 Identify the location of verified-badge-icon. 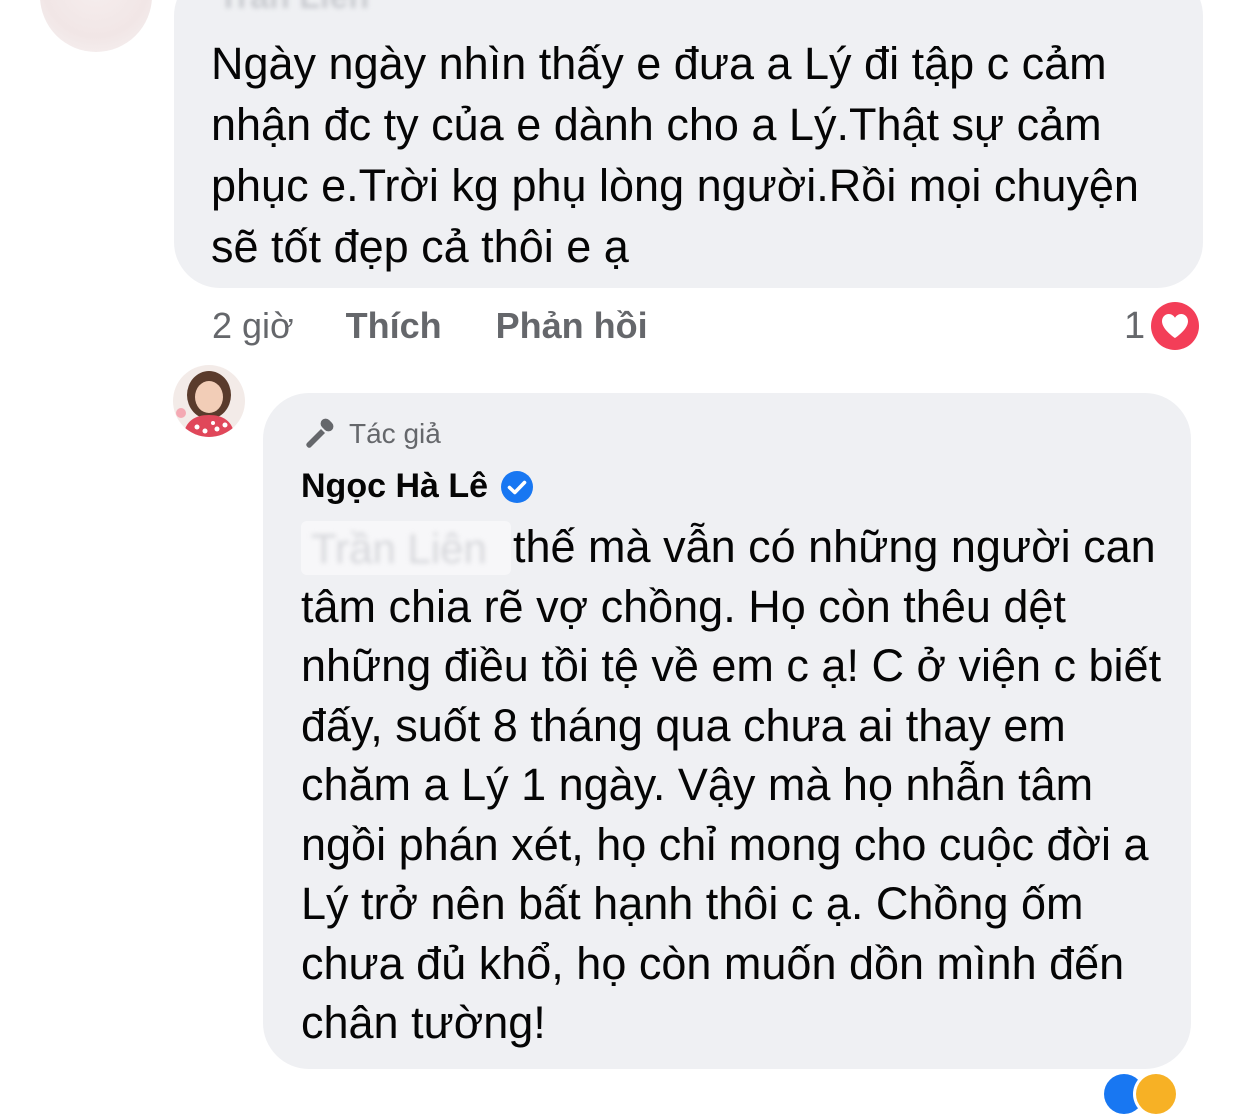
(517, 487).